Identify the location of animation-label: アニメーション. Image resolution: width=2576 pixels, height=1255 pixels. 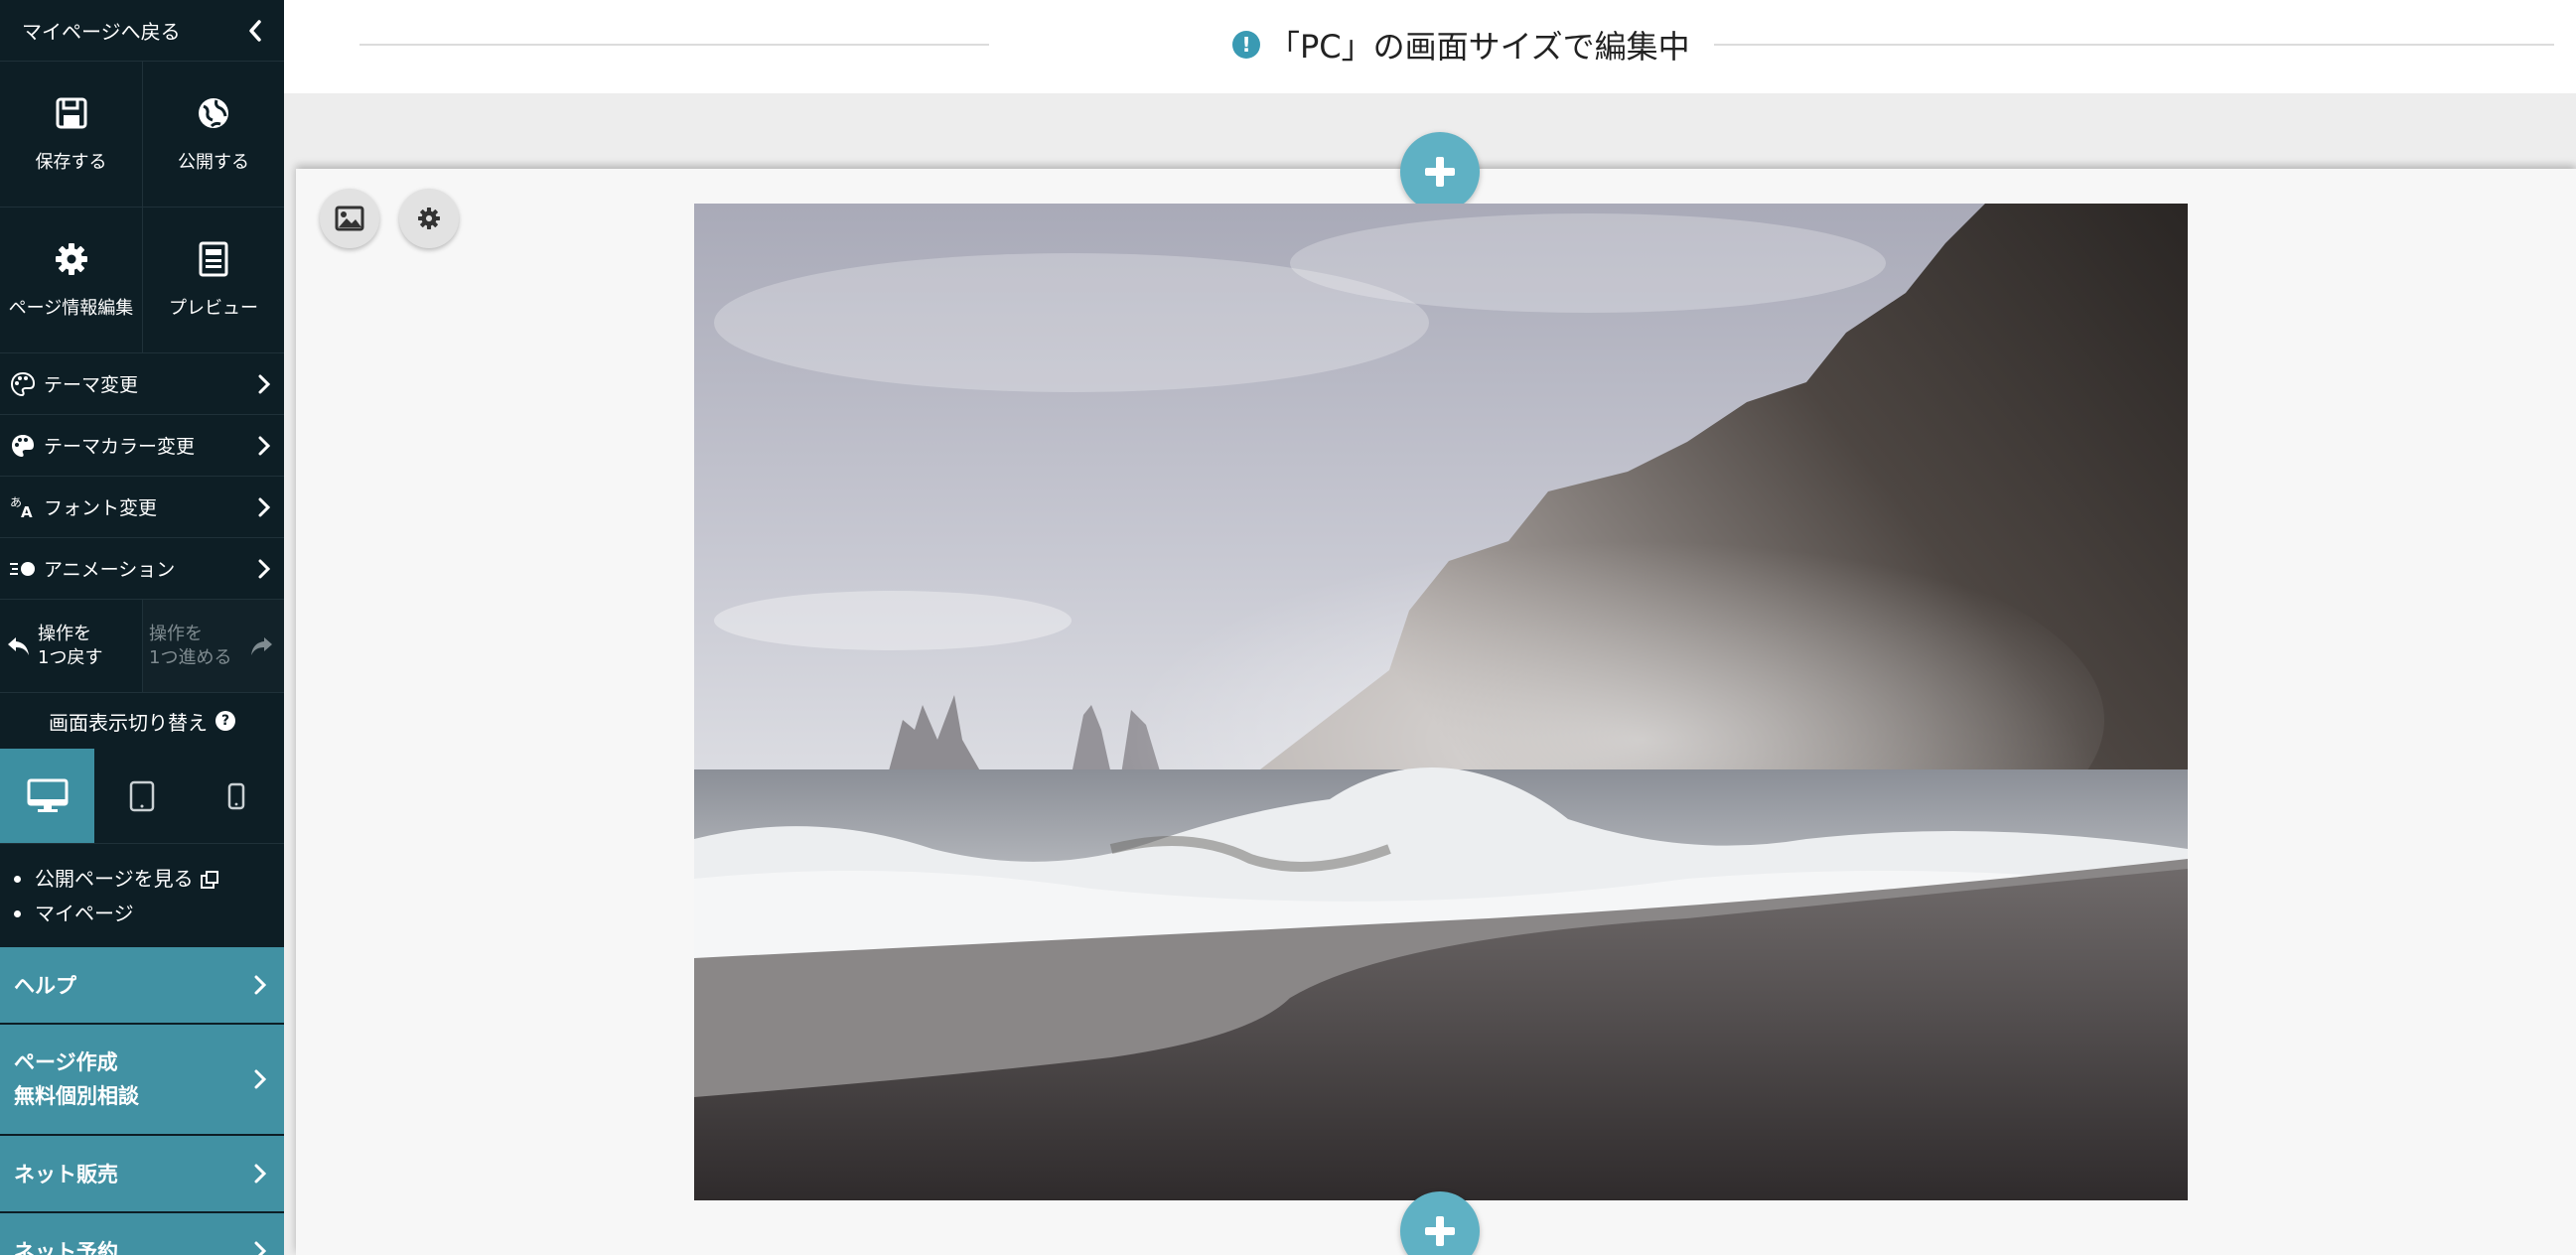
(110, 570).